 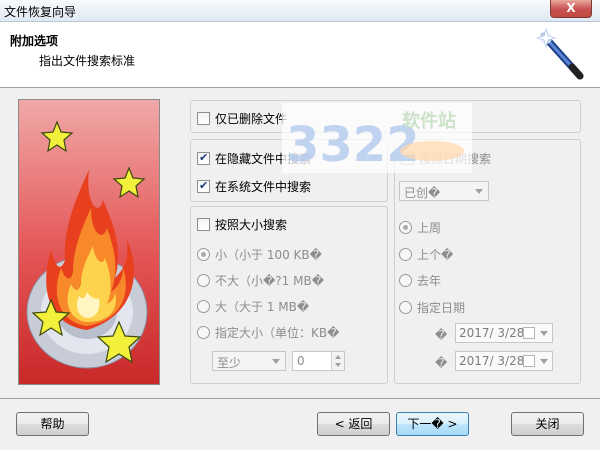 I want to click on date-last-year-label: 去年, so click(x=429, y=281).